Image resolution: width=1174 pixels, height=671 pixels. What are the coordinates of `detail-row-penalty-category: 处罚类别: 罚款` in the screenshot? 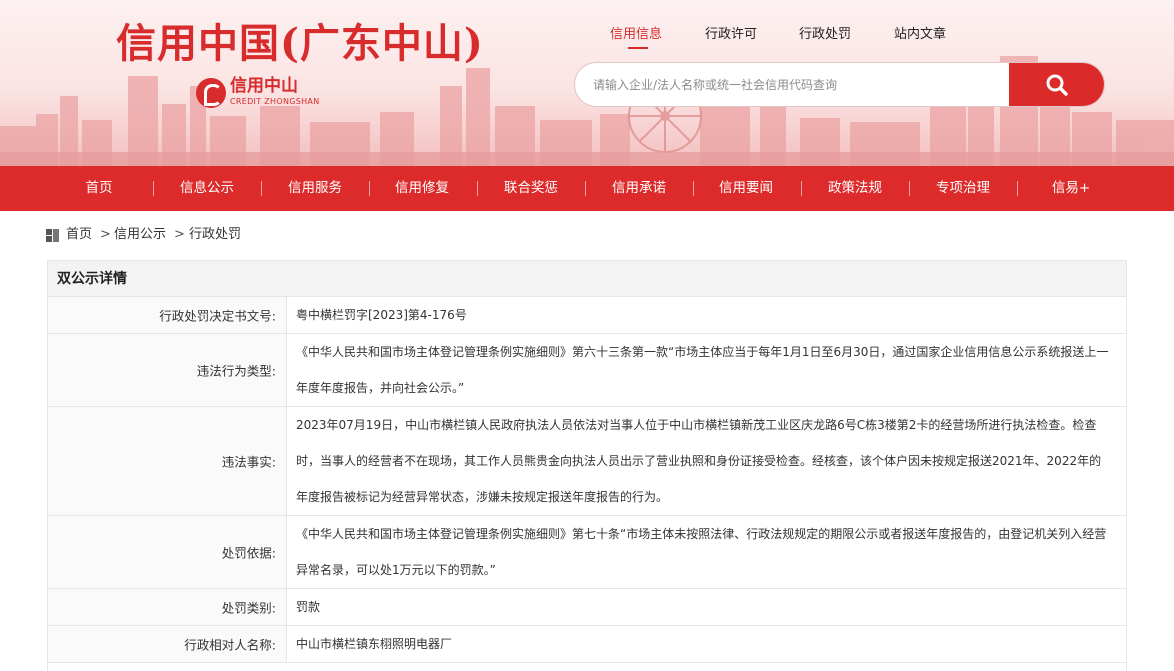 It's located at (587, 607).